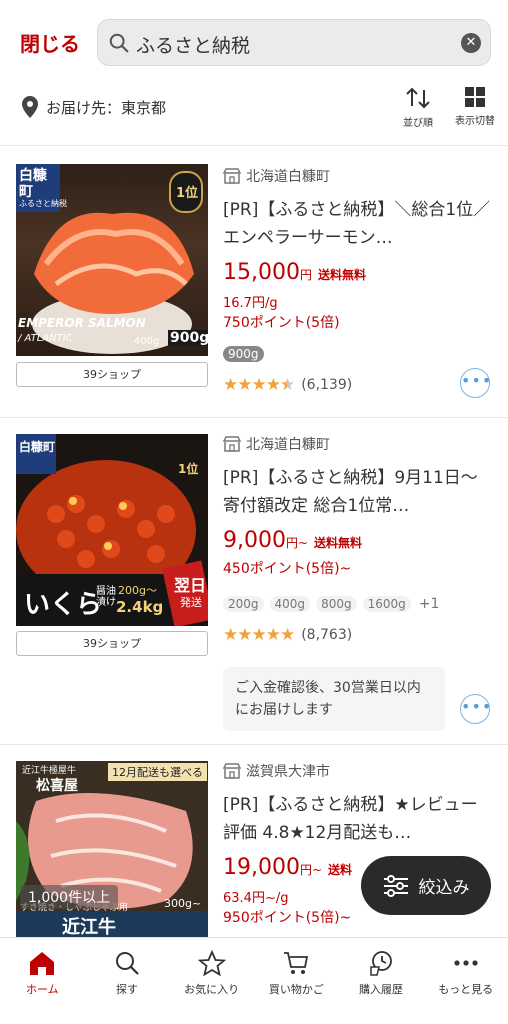 Image resolution: width=508 pixels, height=1024 pixels. Describe the element at coordinates (296, 989) in the screenshot. I see `nav-label: 買い物かご` at that location.